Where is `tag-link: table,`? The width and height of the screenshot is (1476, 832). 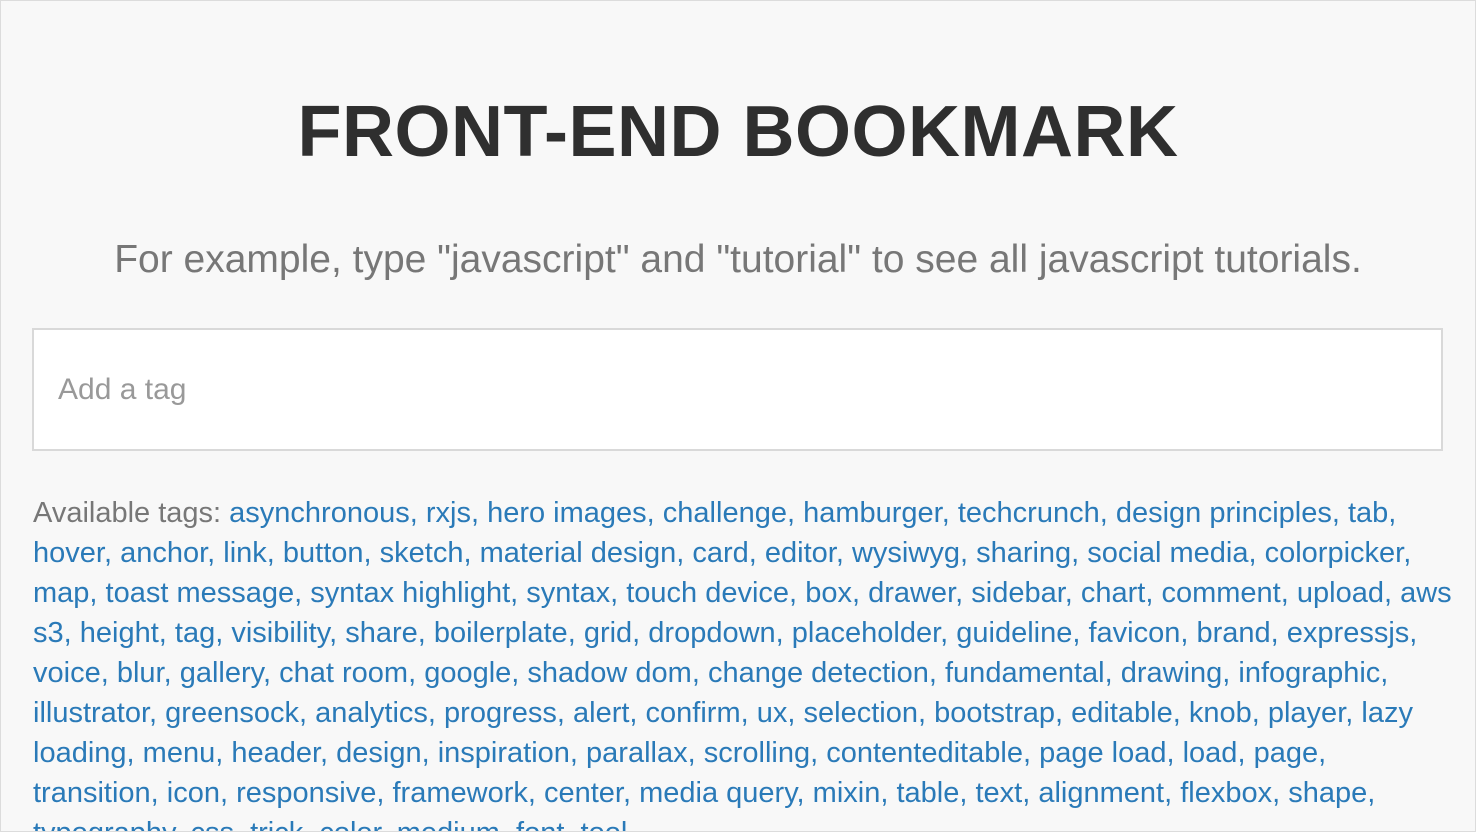
tag-link: table, is located at coordinates (931, 793).